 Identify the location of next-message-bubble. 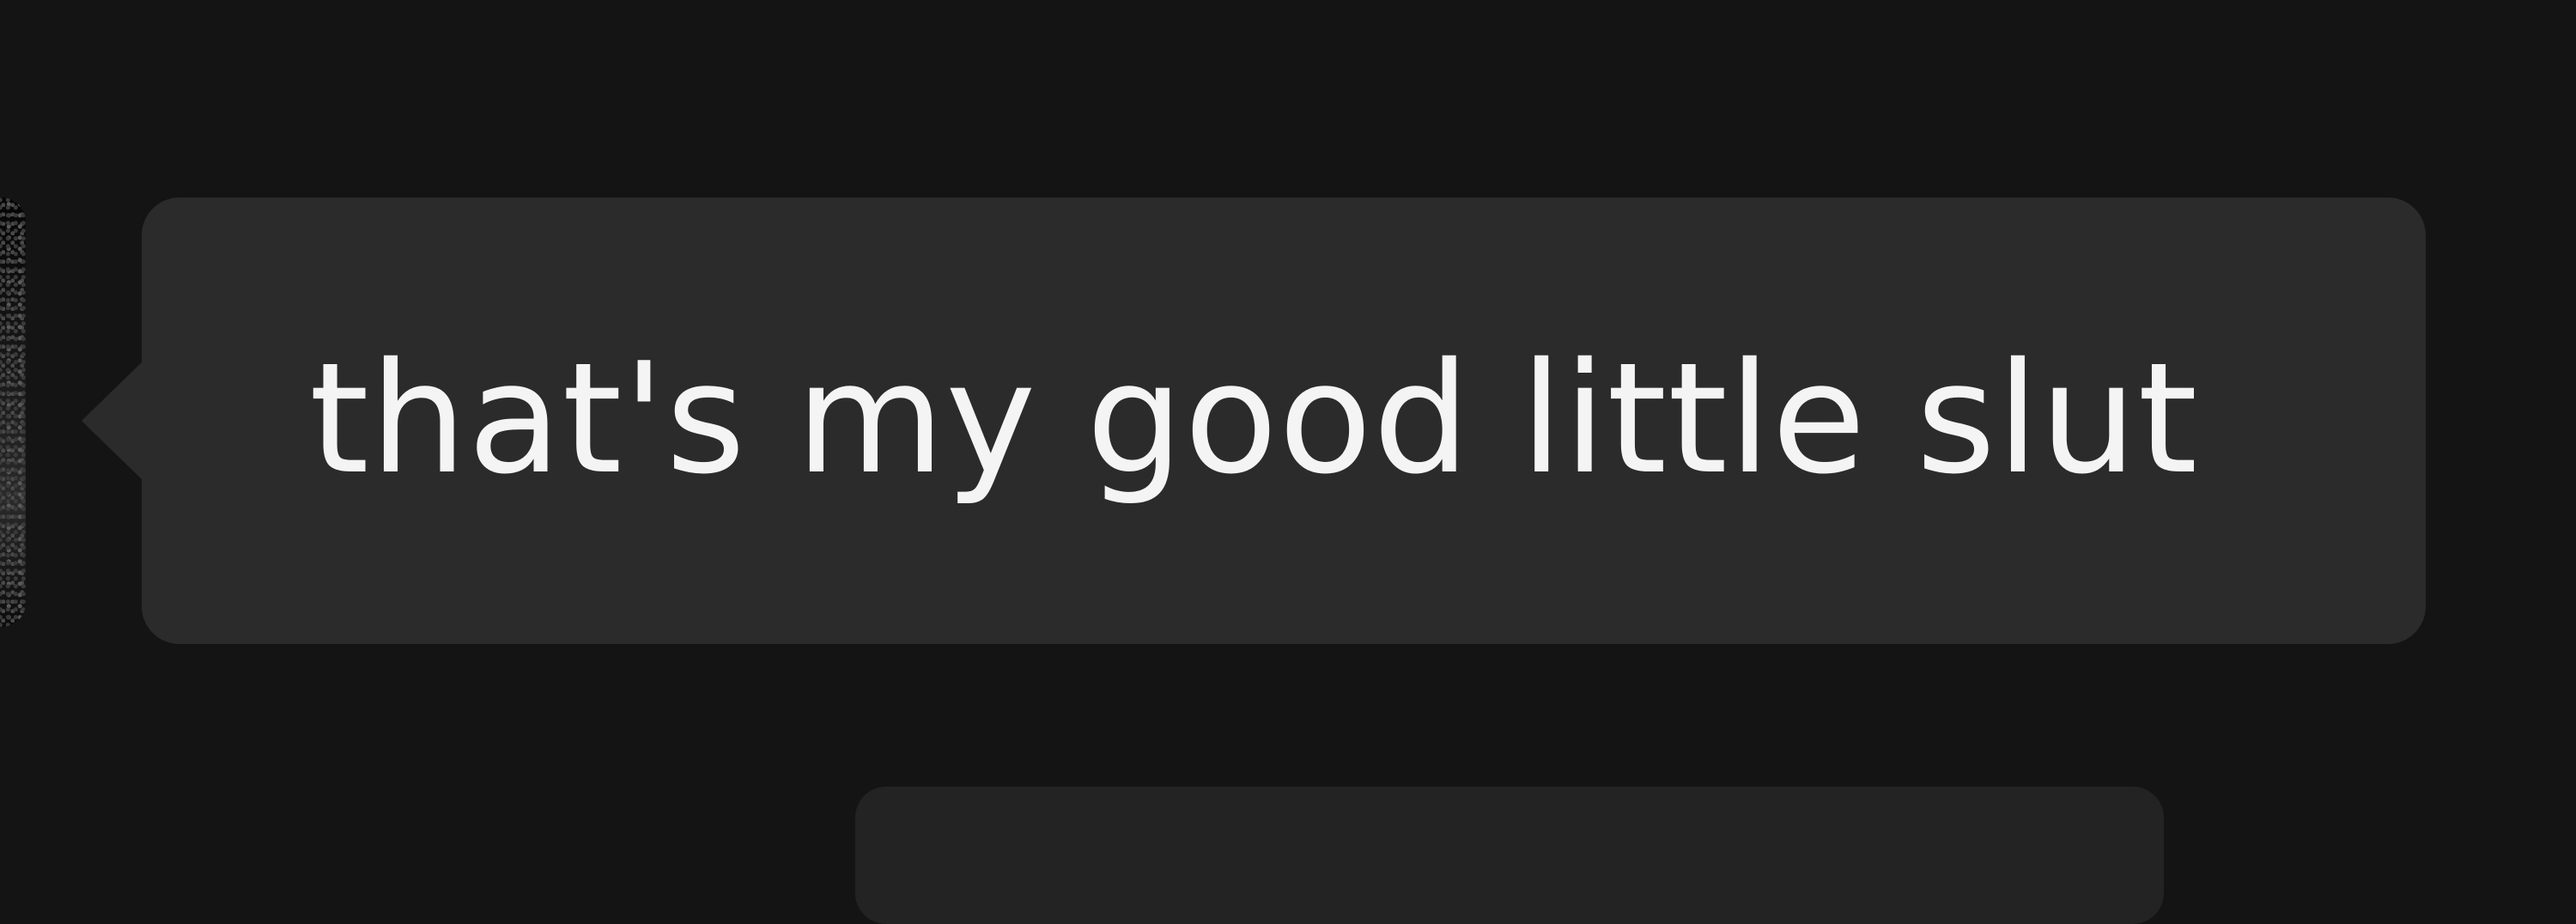
(1510, 855).